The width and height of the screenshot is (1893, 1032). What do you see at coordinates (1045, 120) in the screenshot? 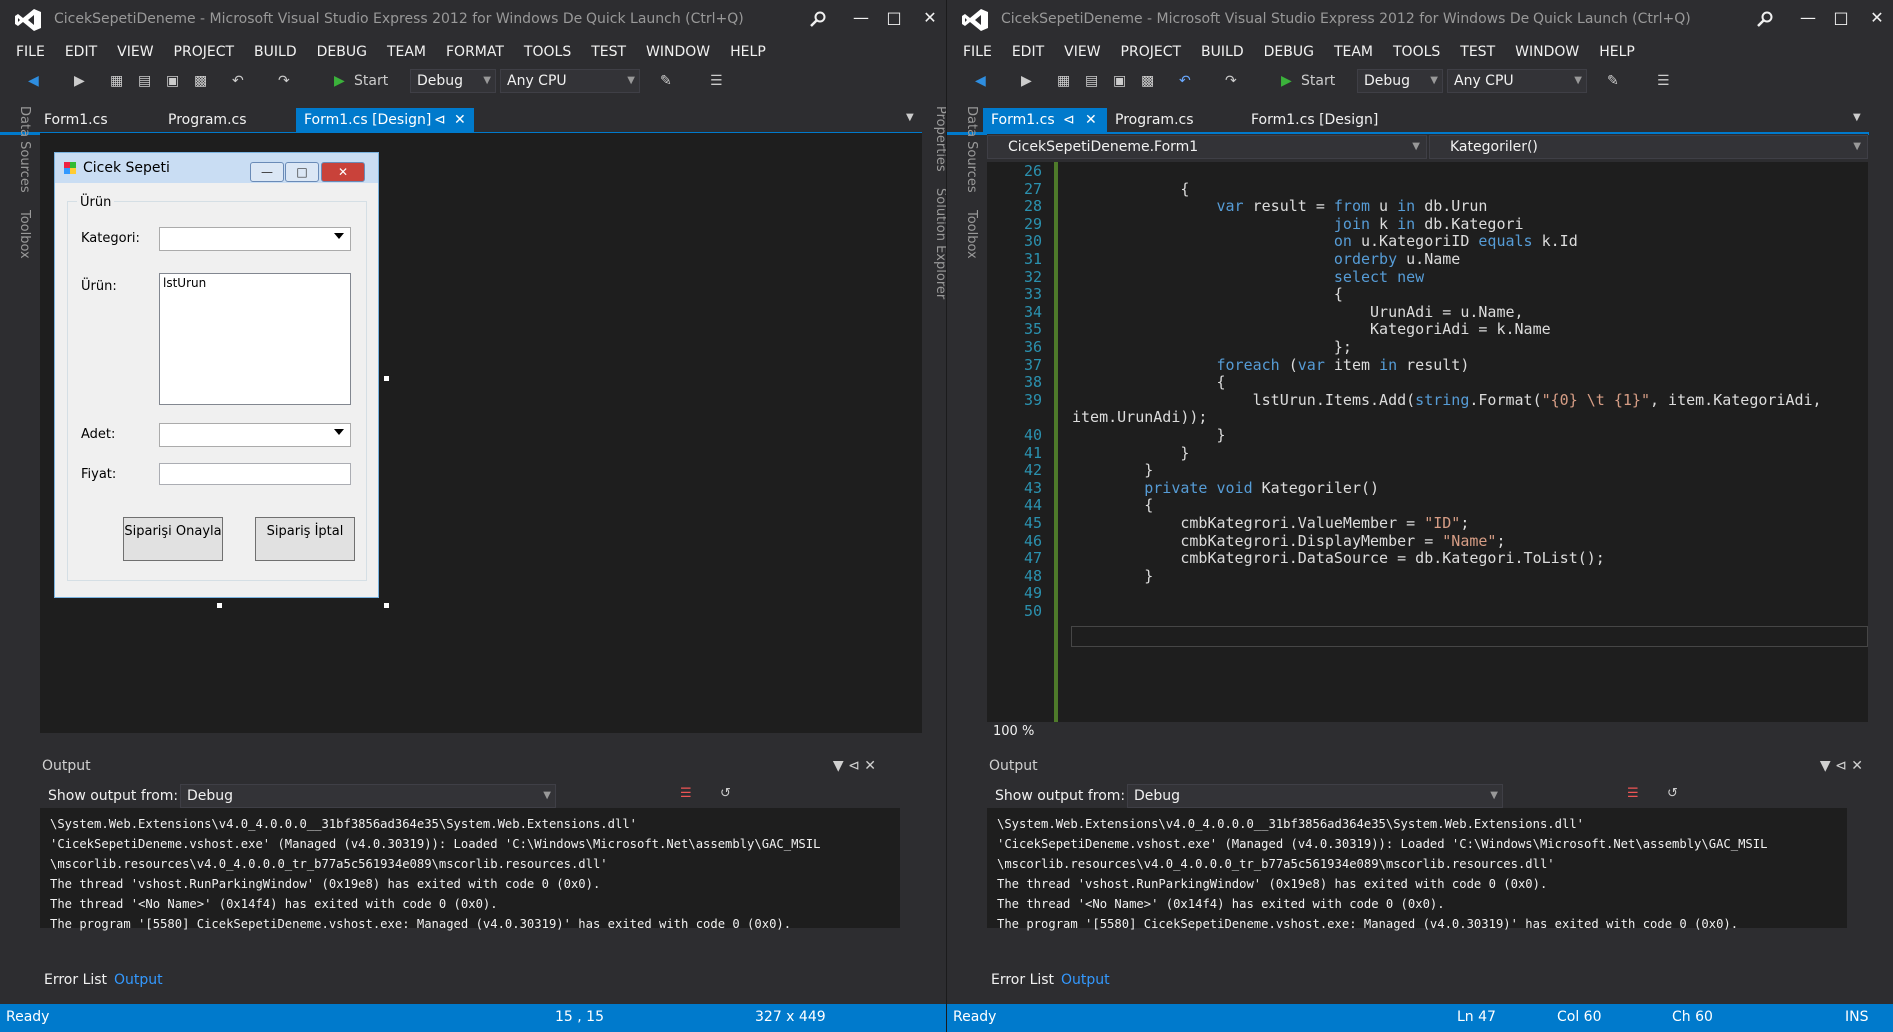
I see `tab-form1-cs: Form1.cs ⊲ ✕` at bounding box center [1045, 120].